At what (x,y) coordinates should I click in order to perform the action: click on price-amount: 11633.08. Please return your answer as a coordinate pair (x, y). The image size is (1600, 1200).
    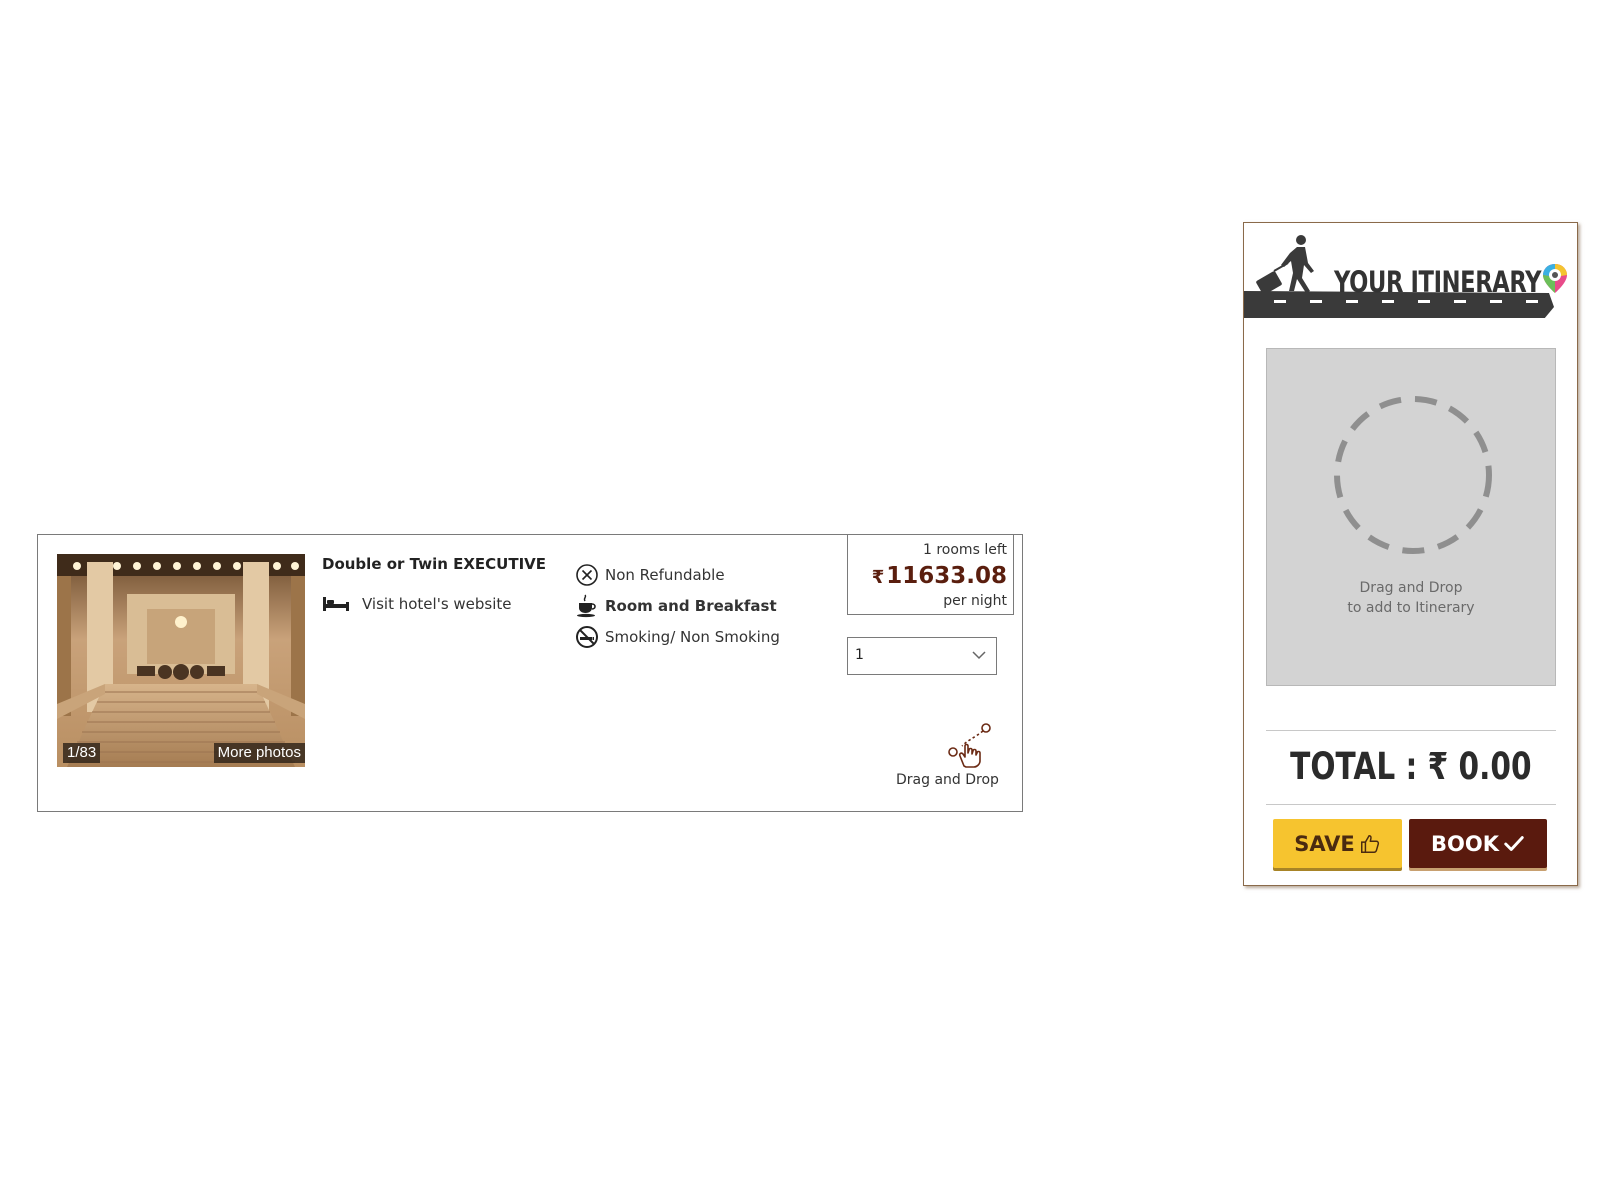
    Looking at the image, I should click on (946, 576).